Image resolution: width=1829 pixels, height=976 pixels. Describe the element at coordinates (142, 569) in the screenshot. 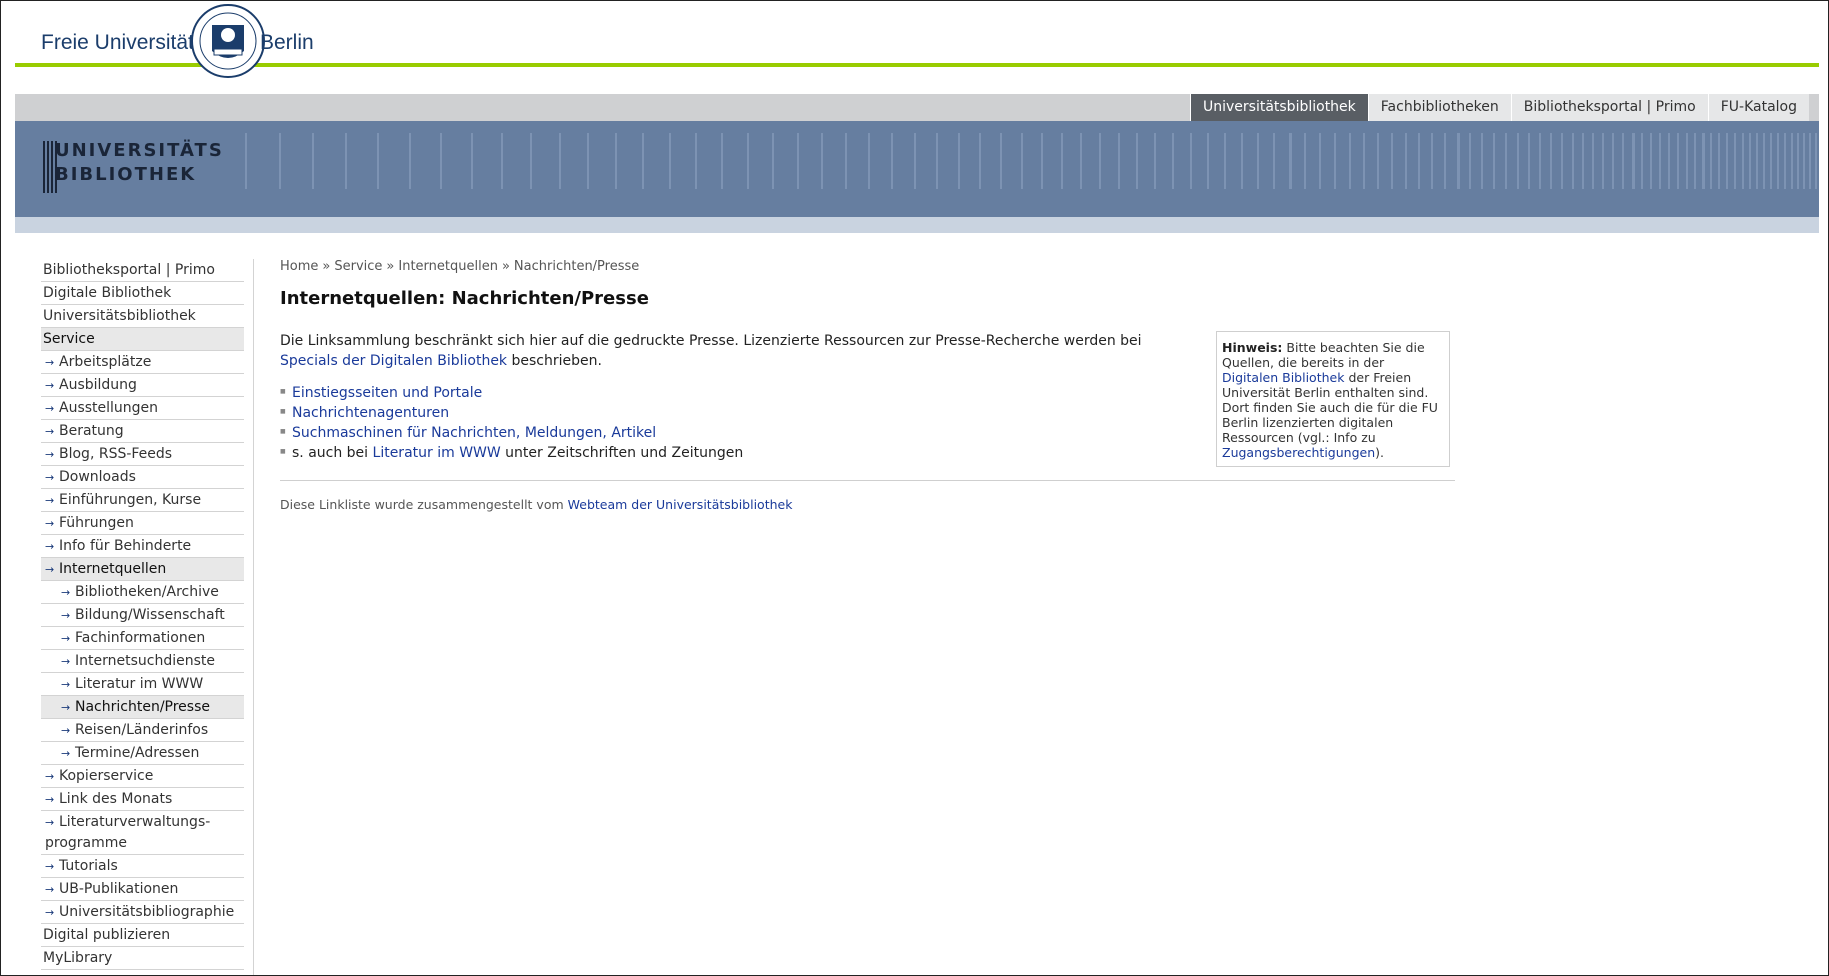

I see `sidebar-item: → Internetquellen` at that location.